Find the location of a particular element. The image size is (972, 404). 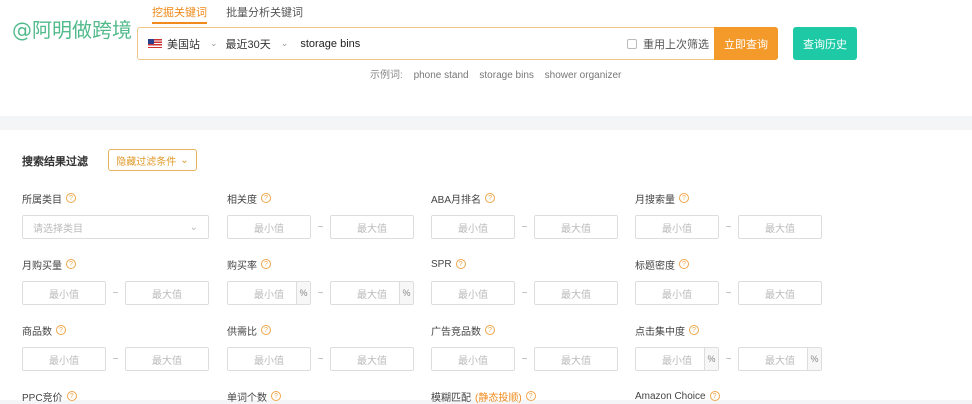

fuzzy-match-hint: (静态投顺) is located at coordinates (498, 396).